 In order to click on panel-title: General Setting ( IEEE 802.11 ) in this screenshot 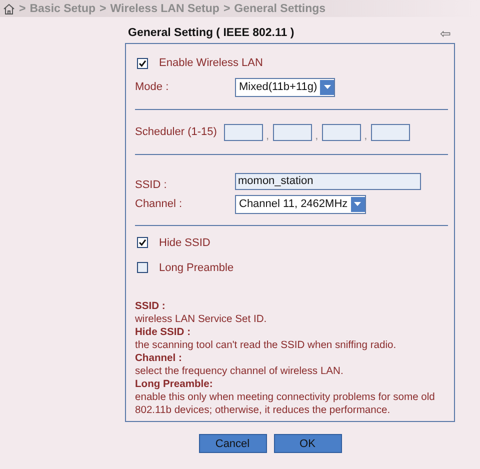, I will do `click(211, 33)`.